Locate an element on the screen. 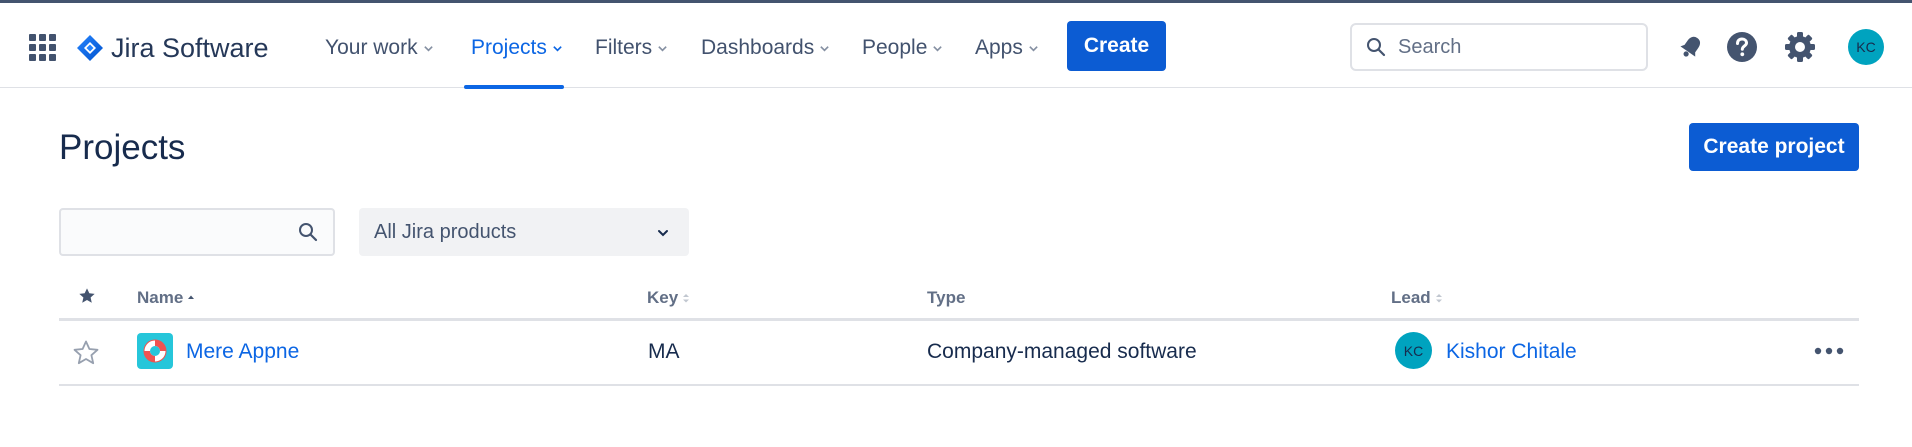  user-avatar: KC is located at coordinates (1866, 47).